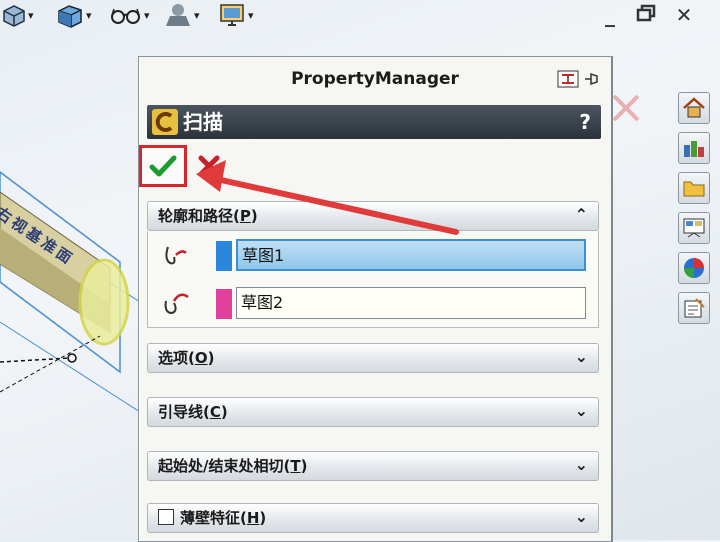  I want to click on profile-color-swatch, so click(224, 256).